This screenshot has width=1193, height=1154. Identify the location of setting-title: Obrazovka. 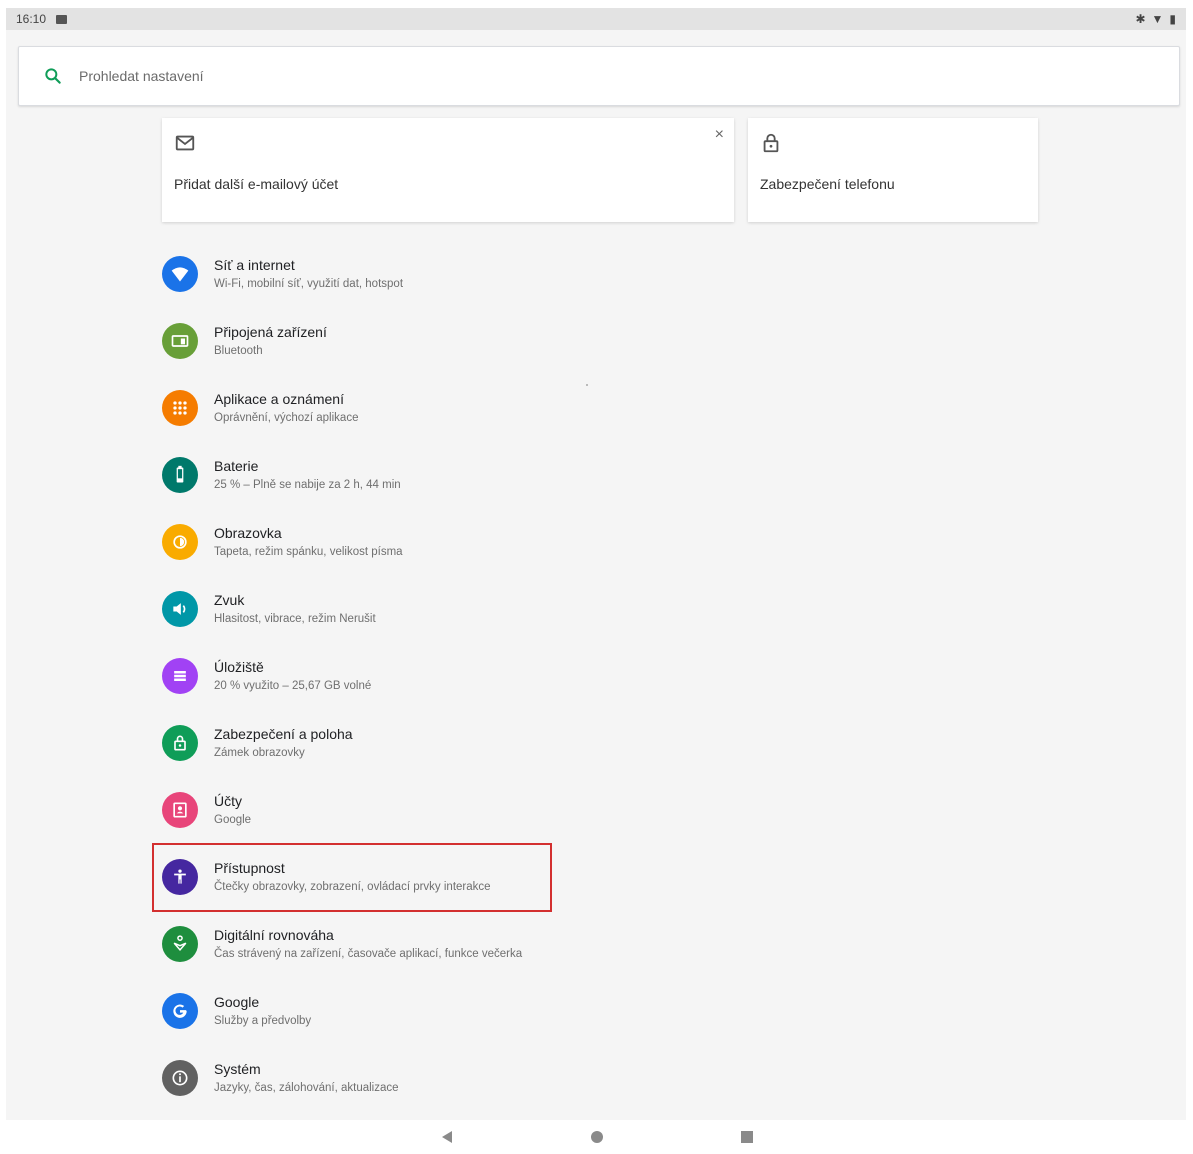
(248, 533).